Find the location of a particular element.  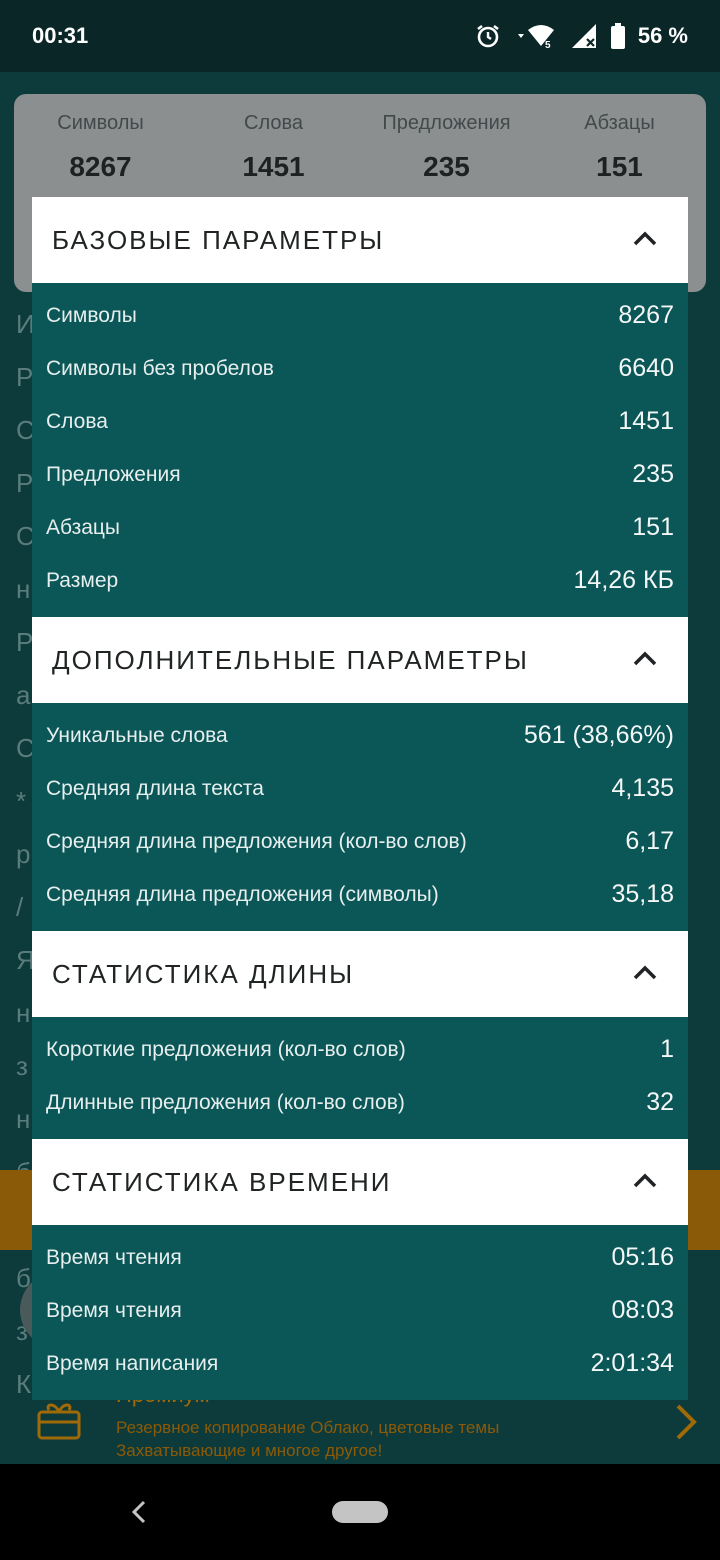

status-icons: 5 56 % is located at coordinates (581, 36).